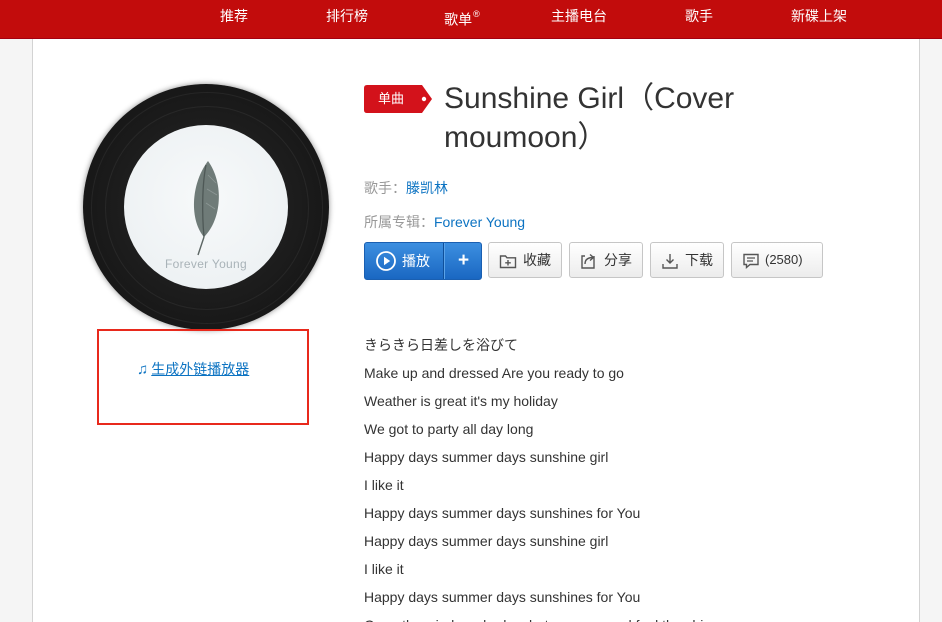  I want to click on lyric-line: Weather is great it's my holiday, so click(461, 401).